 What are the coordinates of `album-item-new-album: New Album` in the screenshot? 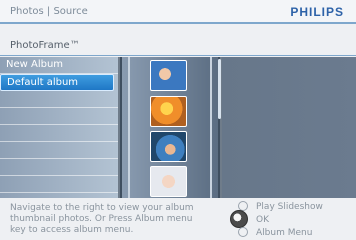 It's located at (59, 65).